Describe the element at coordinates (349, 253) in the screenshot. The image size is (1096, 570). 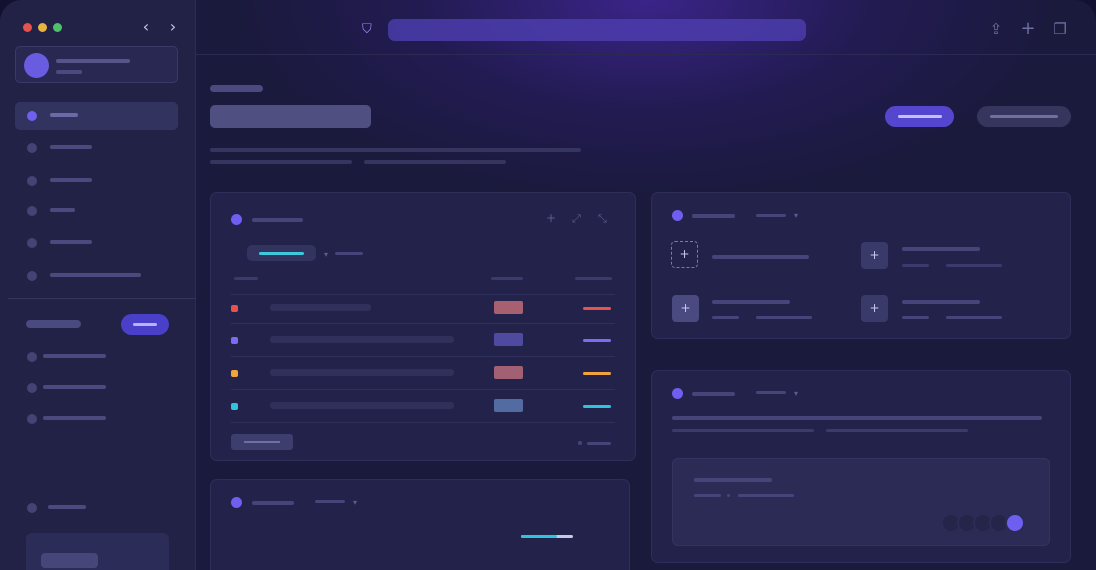
I see `sort-label` at that location.